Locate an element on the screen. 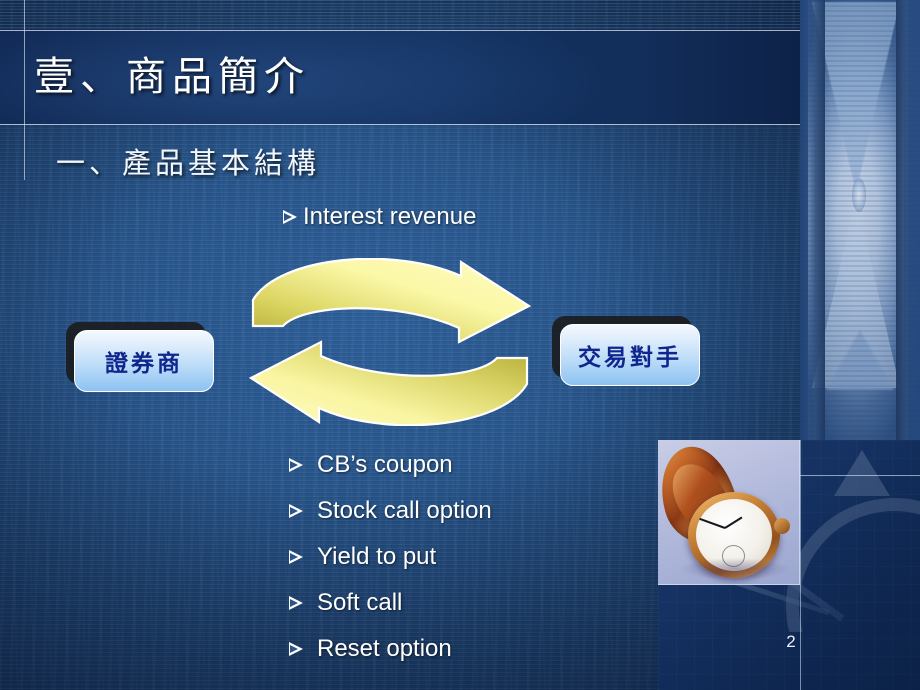 This screenshot has height=690, width=920. left-vertical-rule is located at coordinates (24, 90).